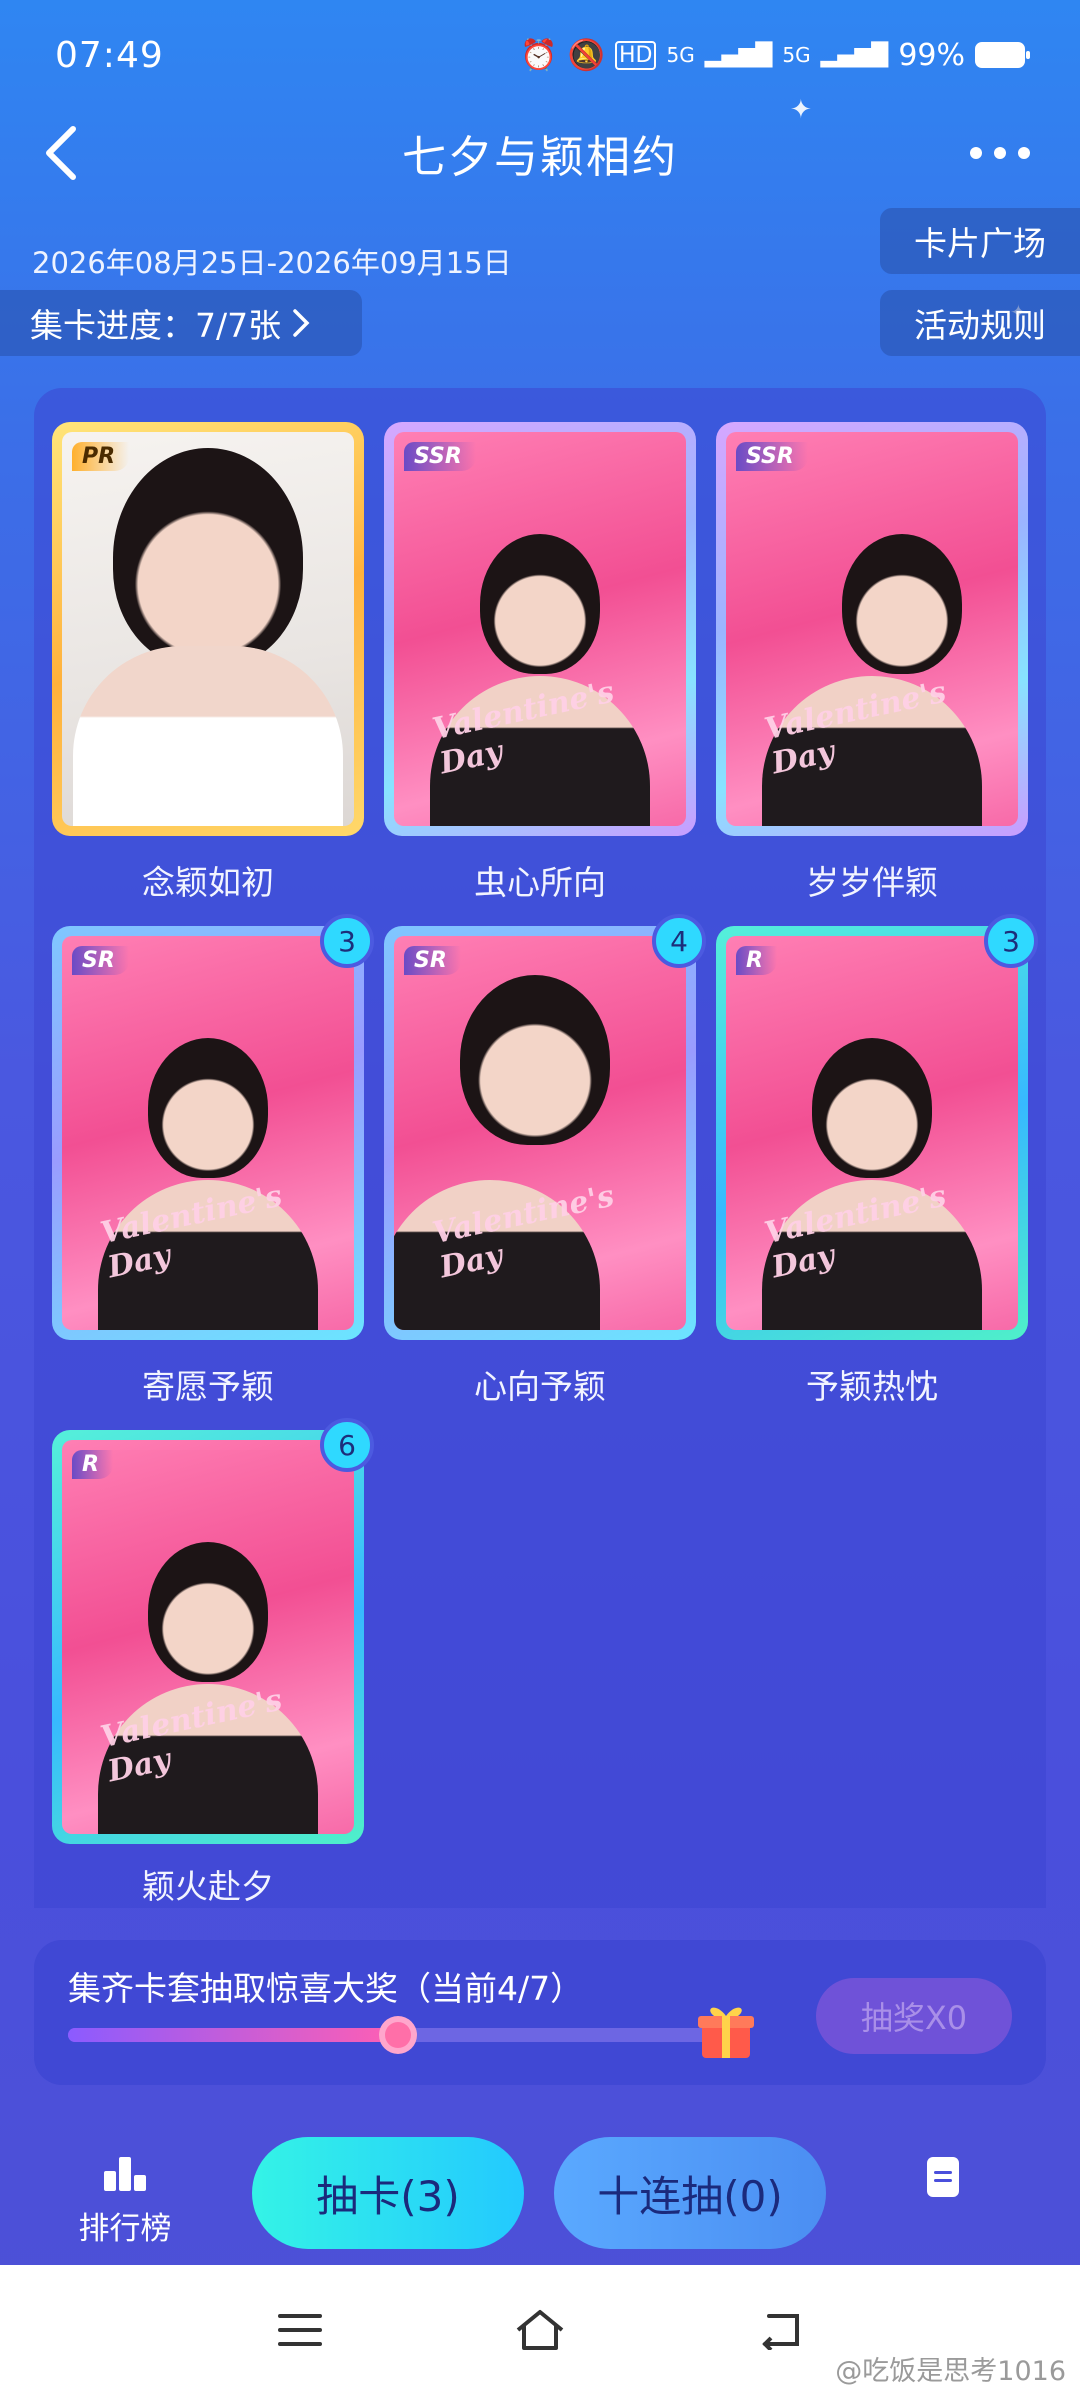 The height and width of the screenshot is (2388, 1080). I want to click on card-item: PR, so click(208, 629).